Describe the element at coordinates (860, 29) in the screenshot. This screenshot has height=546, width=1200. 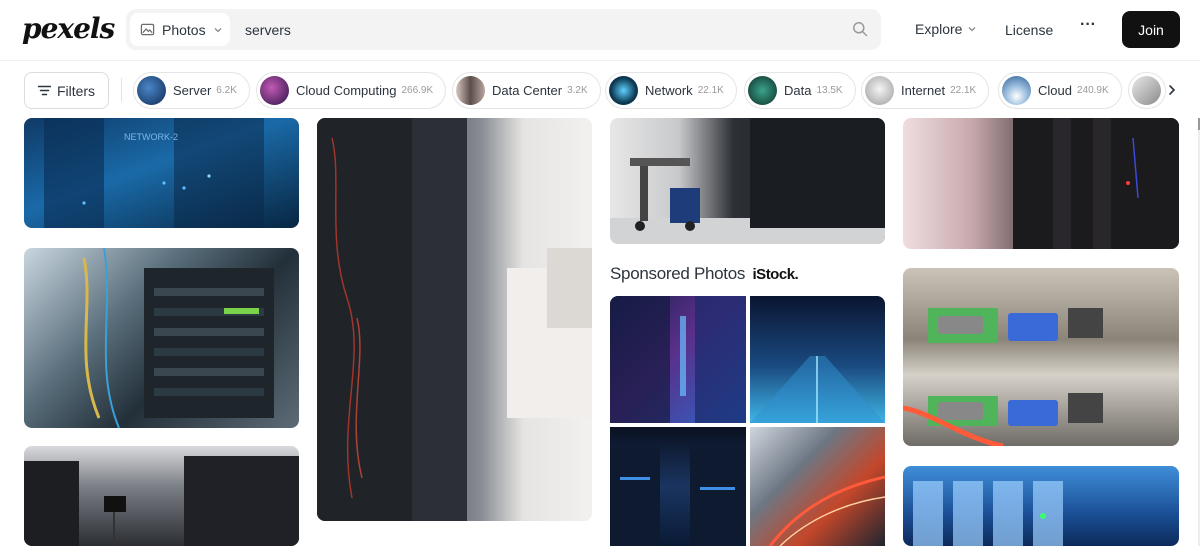
I see `search-icon` at that location.